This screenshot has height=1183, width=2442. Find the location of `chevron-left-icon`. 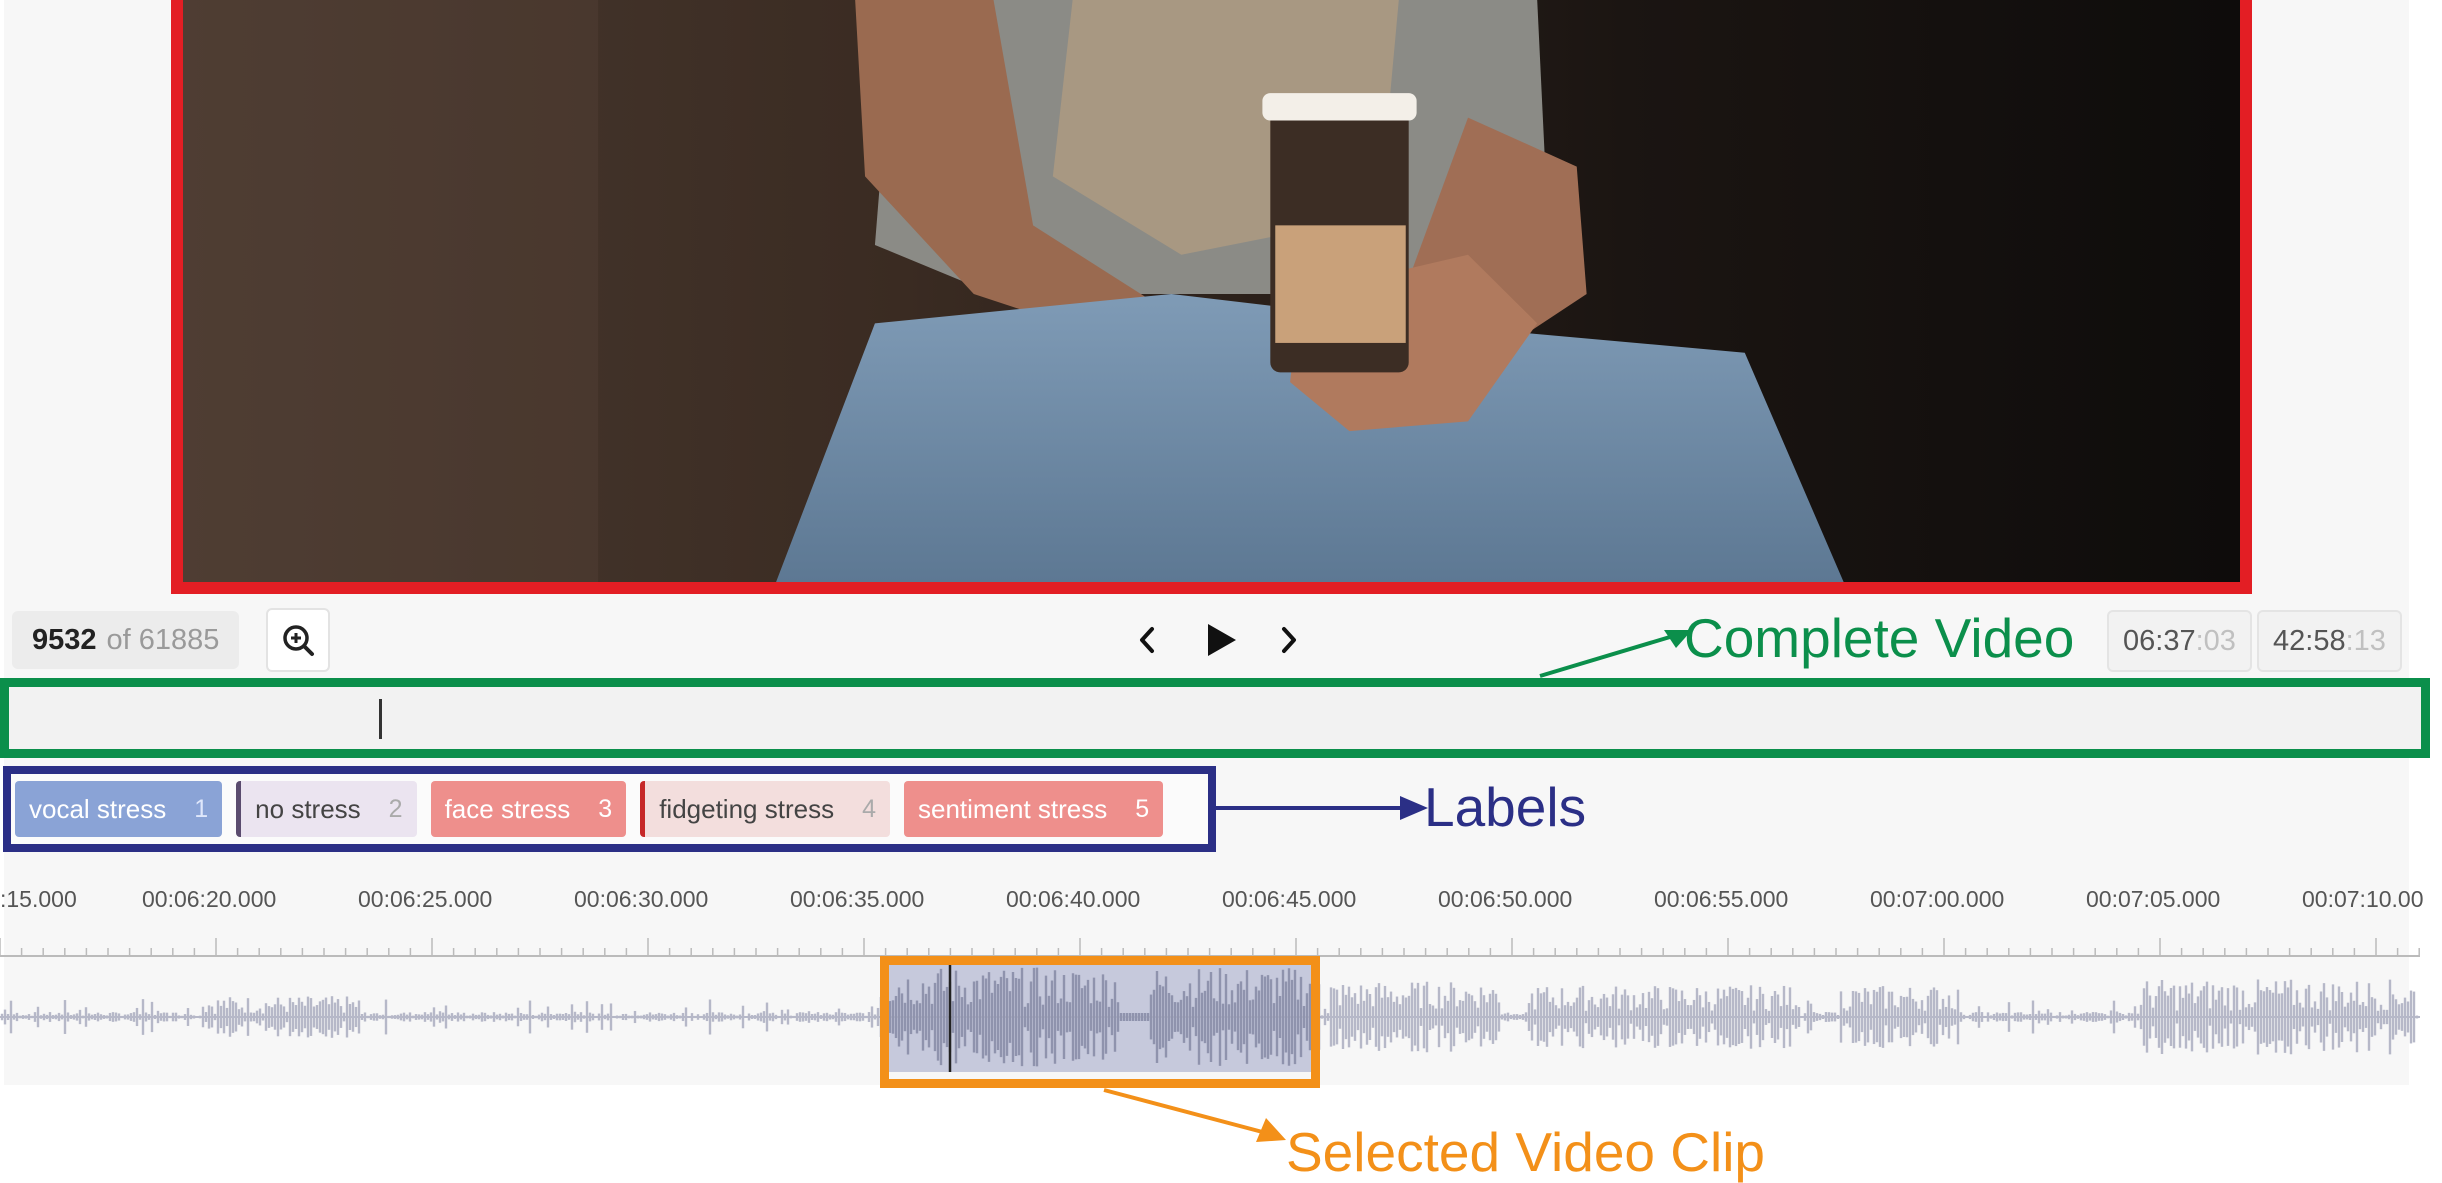

chevron-left-icon is located at coordinates (1147, 640).